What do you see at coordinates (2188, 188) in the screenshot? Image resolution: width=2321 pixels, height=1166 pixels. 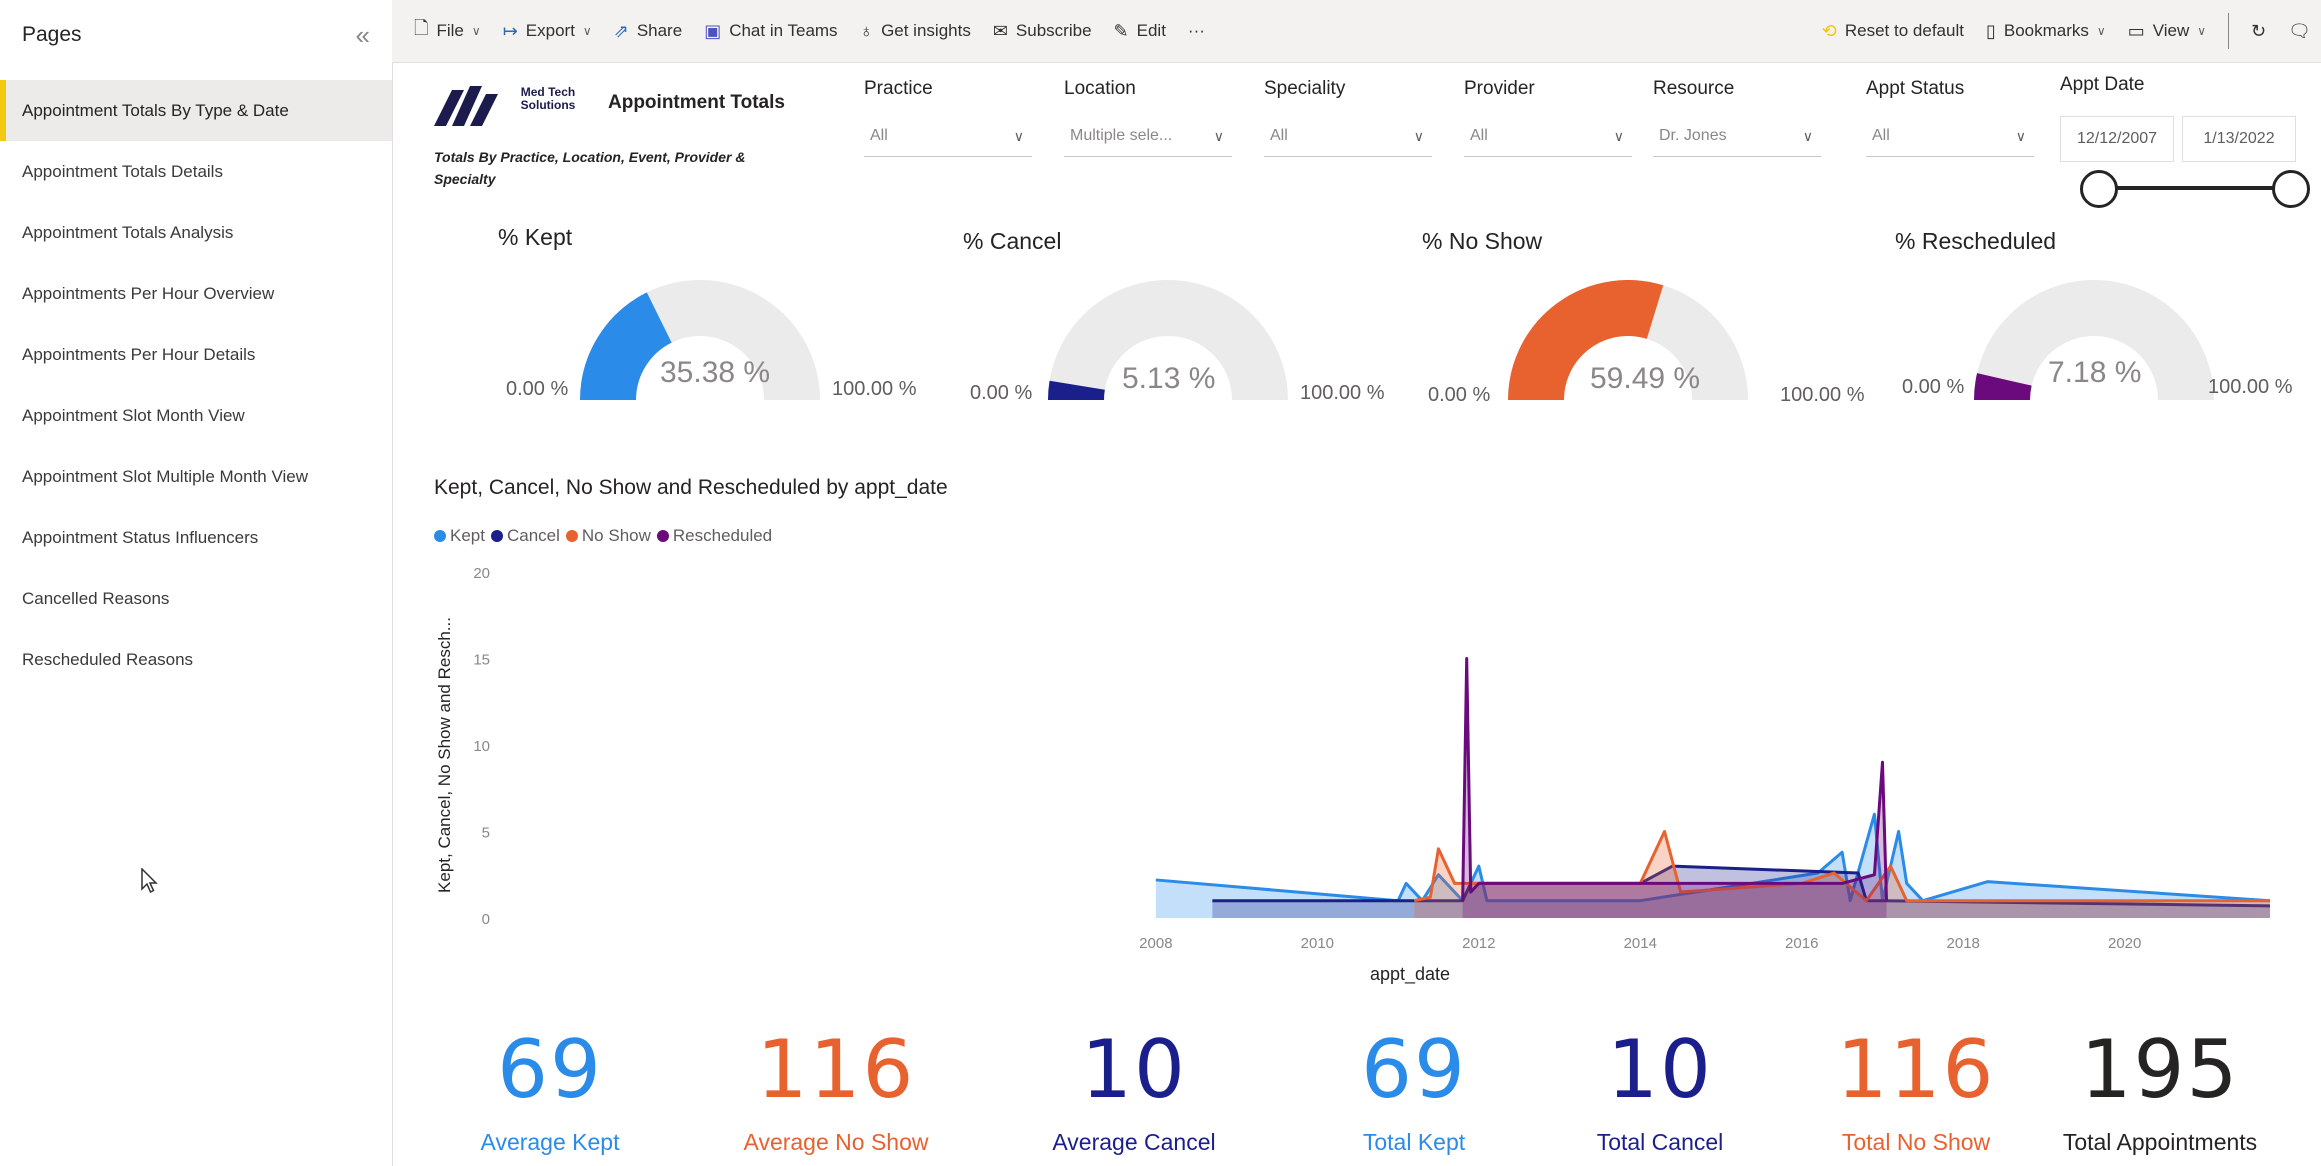 I see `date-range-track` at bounding box center [2188, 188].